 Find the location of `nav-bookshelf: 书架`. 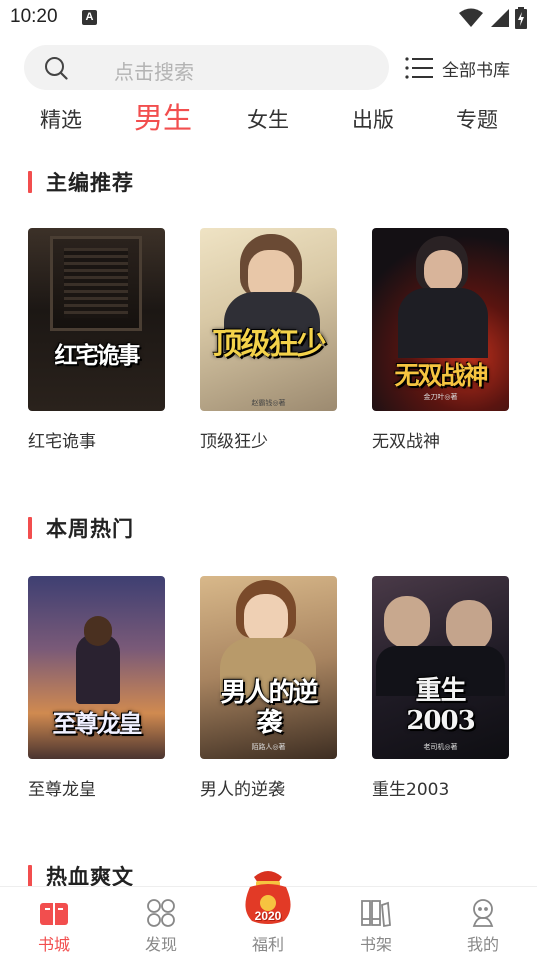

nav-bookshelf: 书架 is located at coordinates (376, 921).